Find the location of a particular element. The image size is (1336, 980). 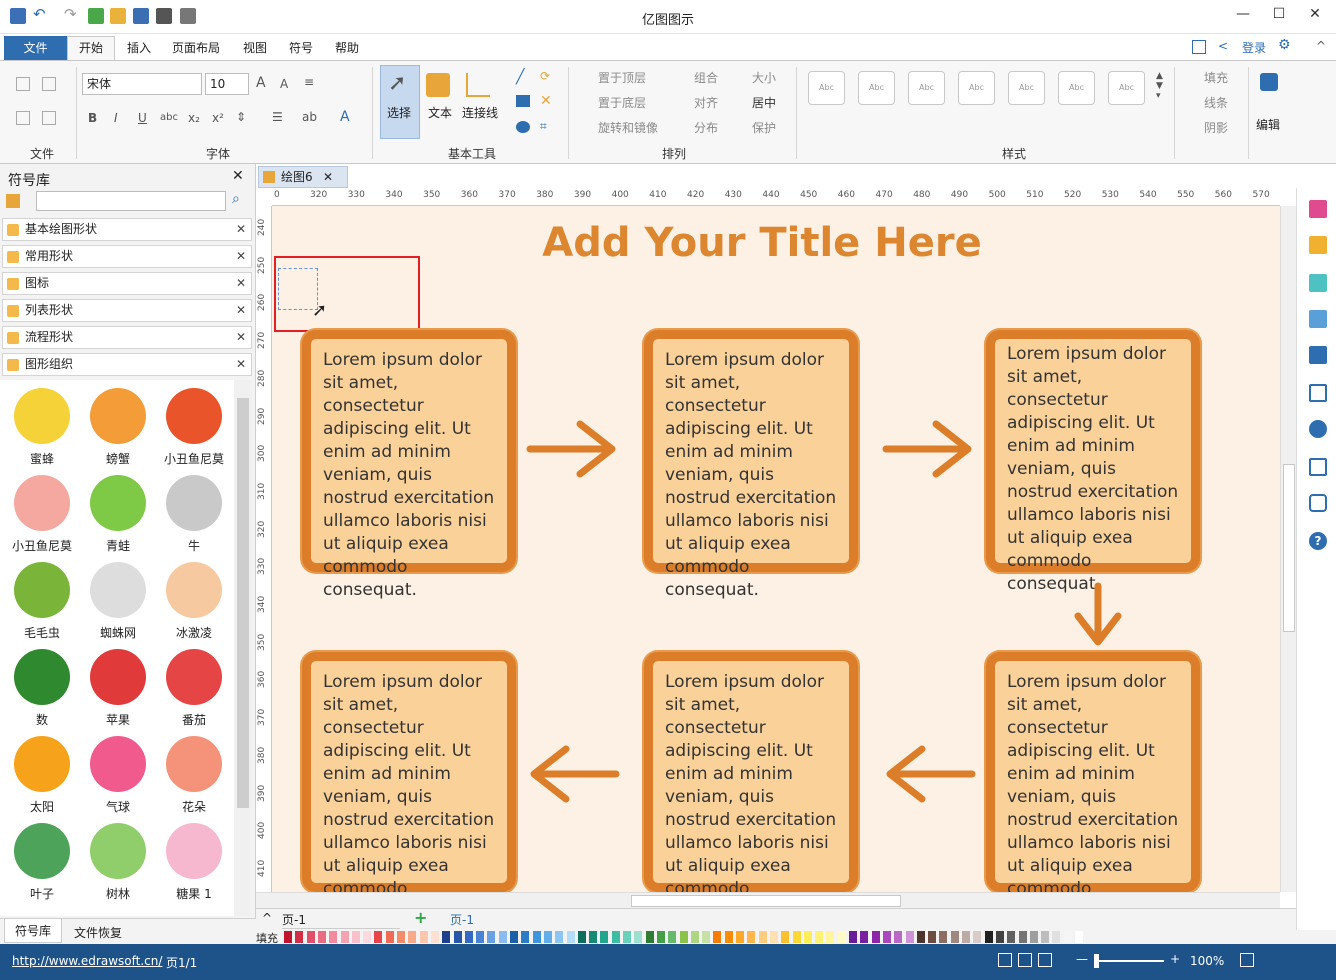

symbol-item: 番茄 is located at coordinates (194, 688).